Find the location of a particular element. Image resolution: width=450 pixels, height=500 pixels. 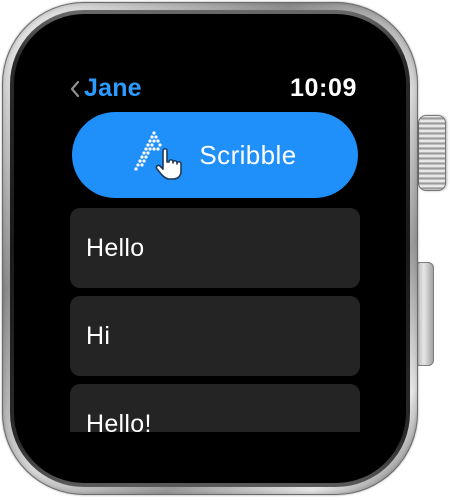

quick-reply-label: Hello! is located at coordinates (119, 421).